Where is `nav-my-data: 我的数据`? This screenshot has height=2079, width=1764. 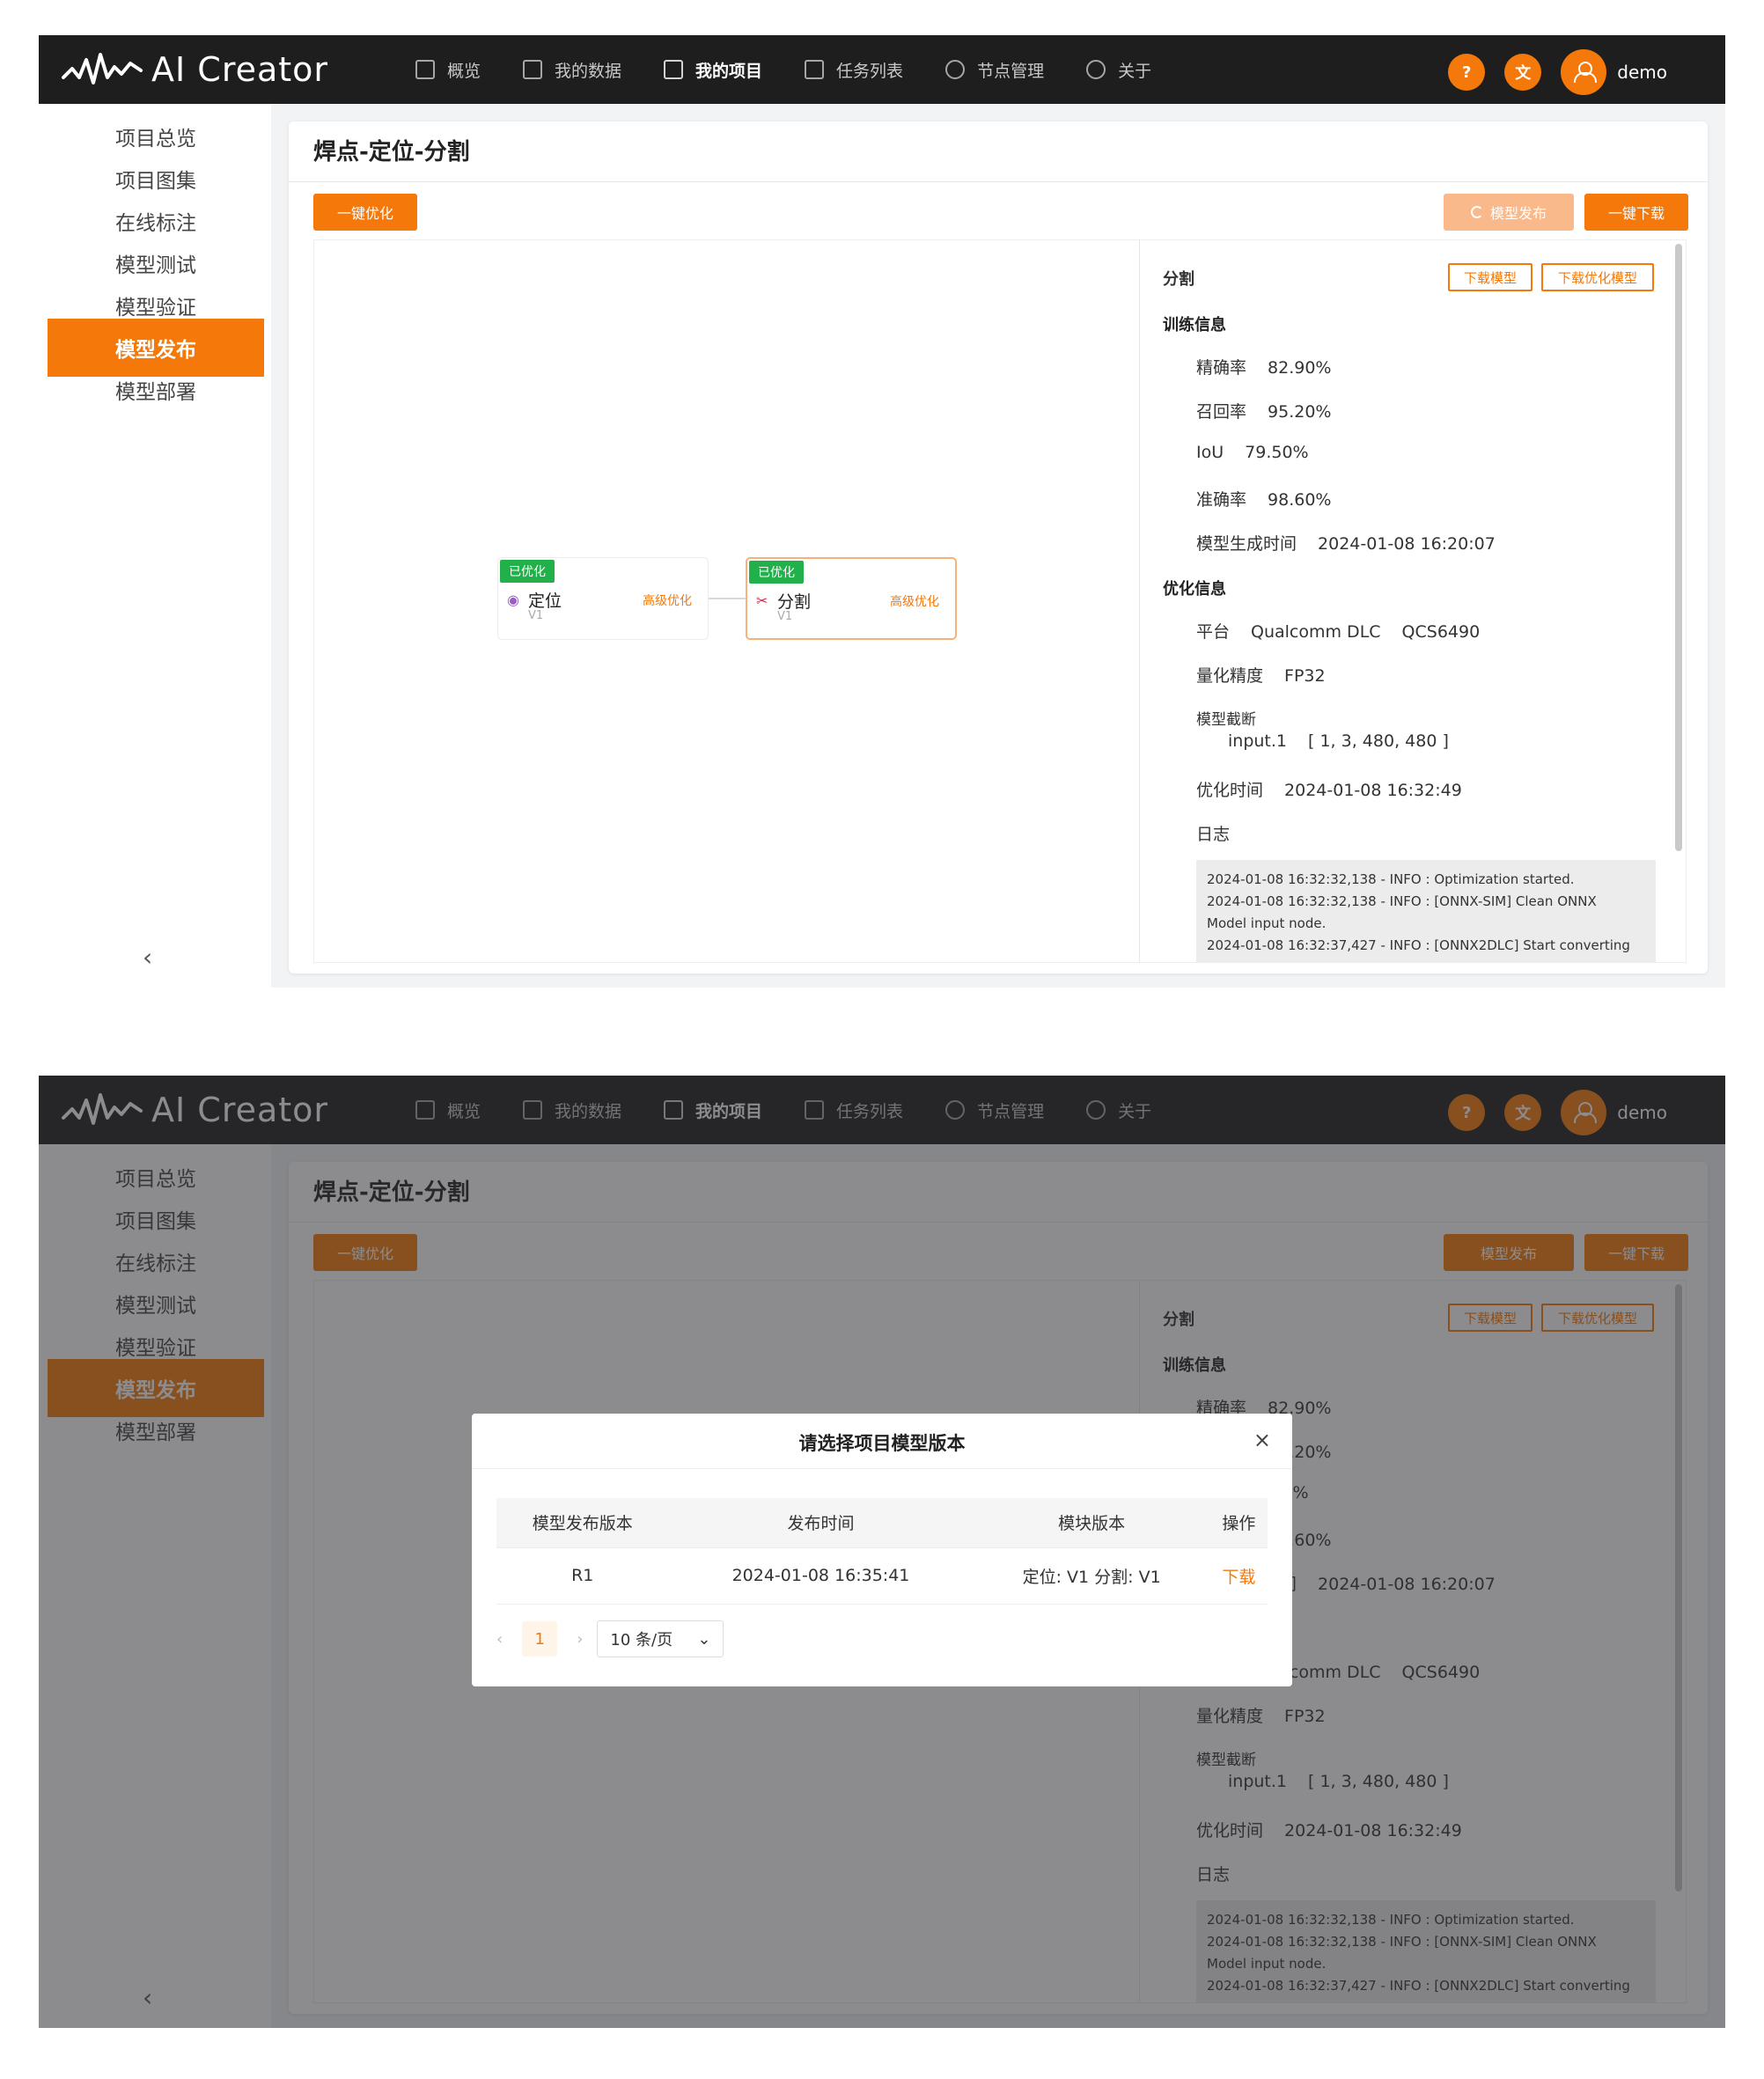 nav-my-data: 我的数据 is located at coordinates (572, 70).